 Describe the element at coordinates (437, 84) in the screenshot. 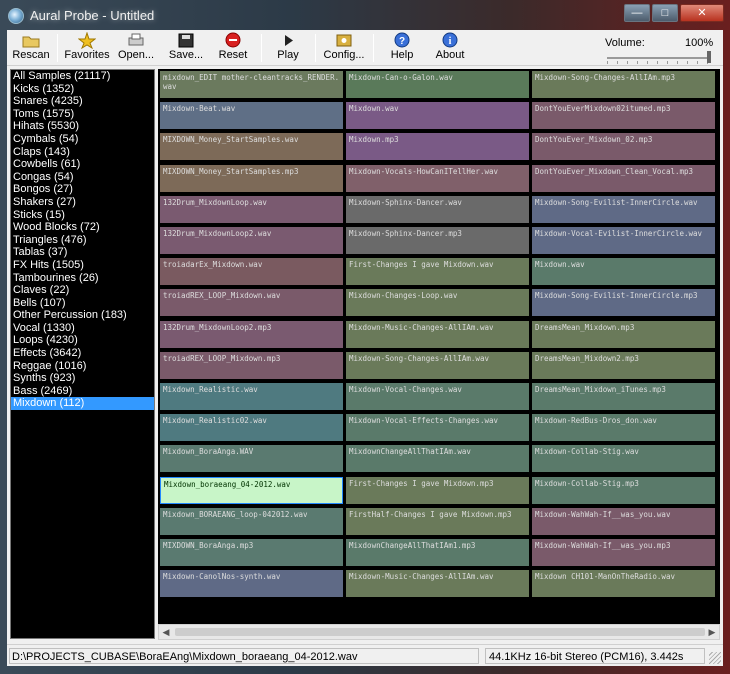

I see `sample-tile: Mixdown-Can-o-Galon.wav` at that location.